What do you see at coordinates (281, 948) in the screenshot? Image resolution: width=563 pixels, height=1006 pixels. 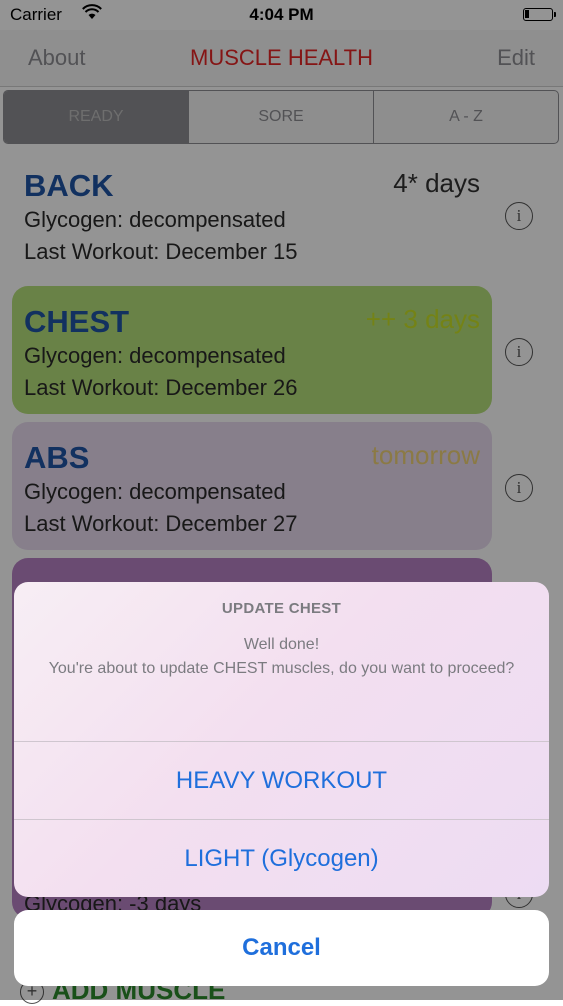 I see `cancel-button: Cancel` at bounding box center [281, 948].